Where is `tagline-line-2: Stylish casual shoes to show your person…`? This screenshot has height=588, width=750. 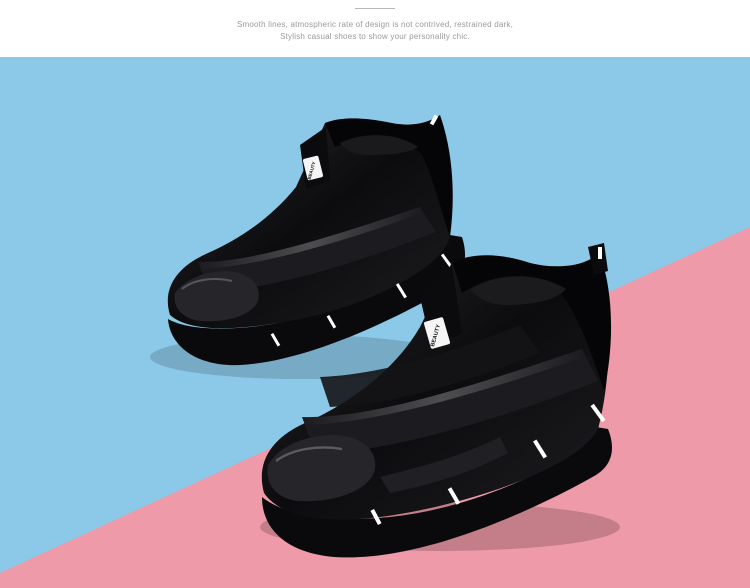 tagline-line-2: Stylish casual shoes to show your person… is located at coordinates (375, 36).